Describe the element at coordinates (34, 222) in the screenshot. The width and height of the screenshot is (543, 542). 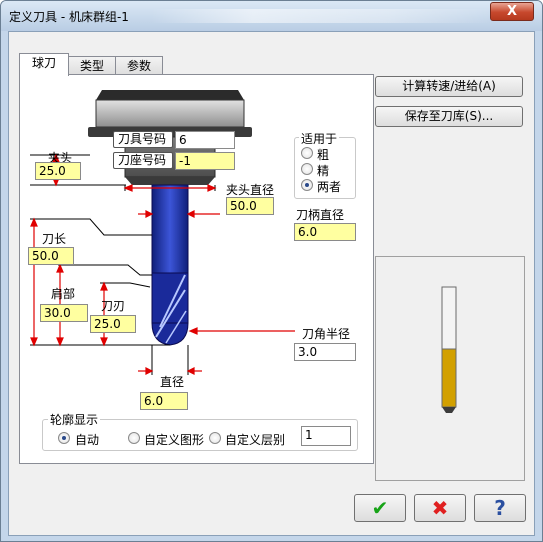
I see `arrow-length-head-top` at that location.